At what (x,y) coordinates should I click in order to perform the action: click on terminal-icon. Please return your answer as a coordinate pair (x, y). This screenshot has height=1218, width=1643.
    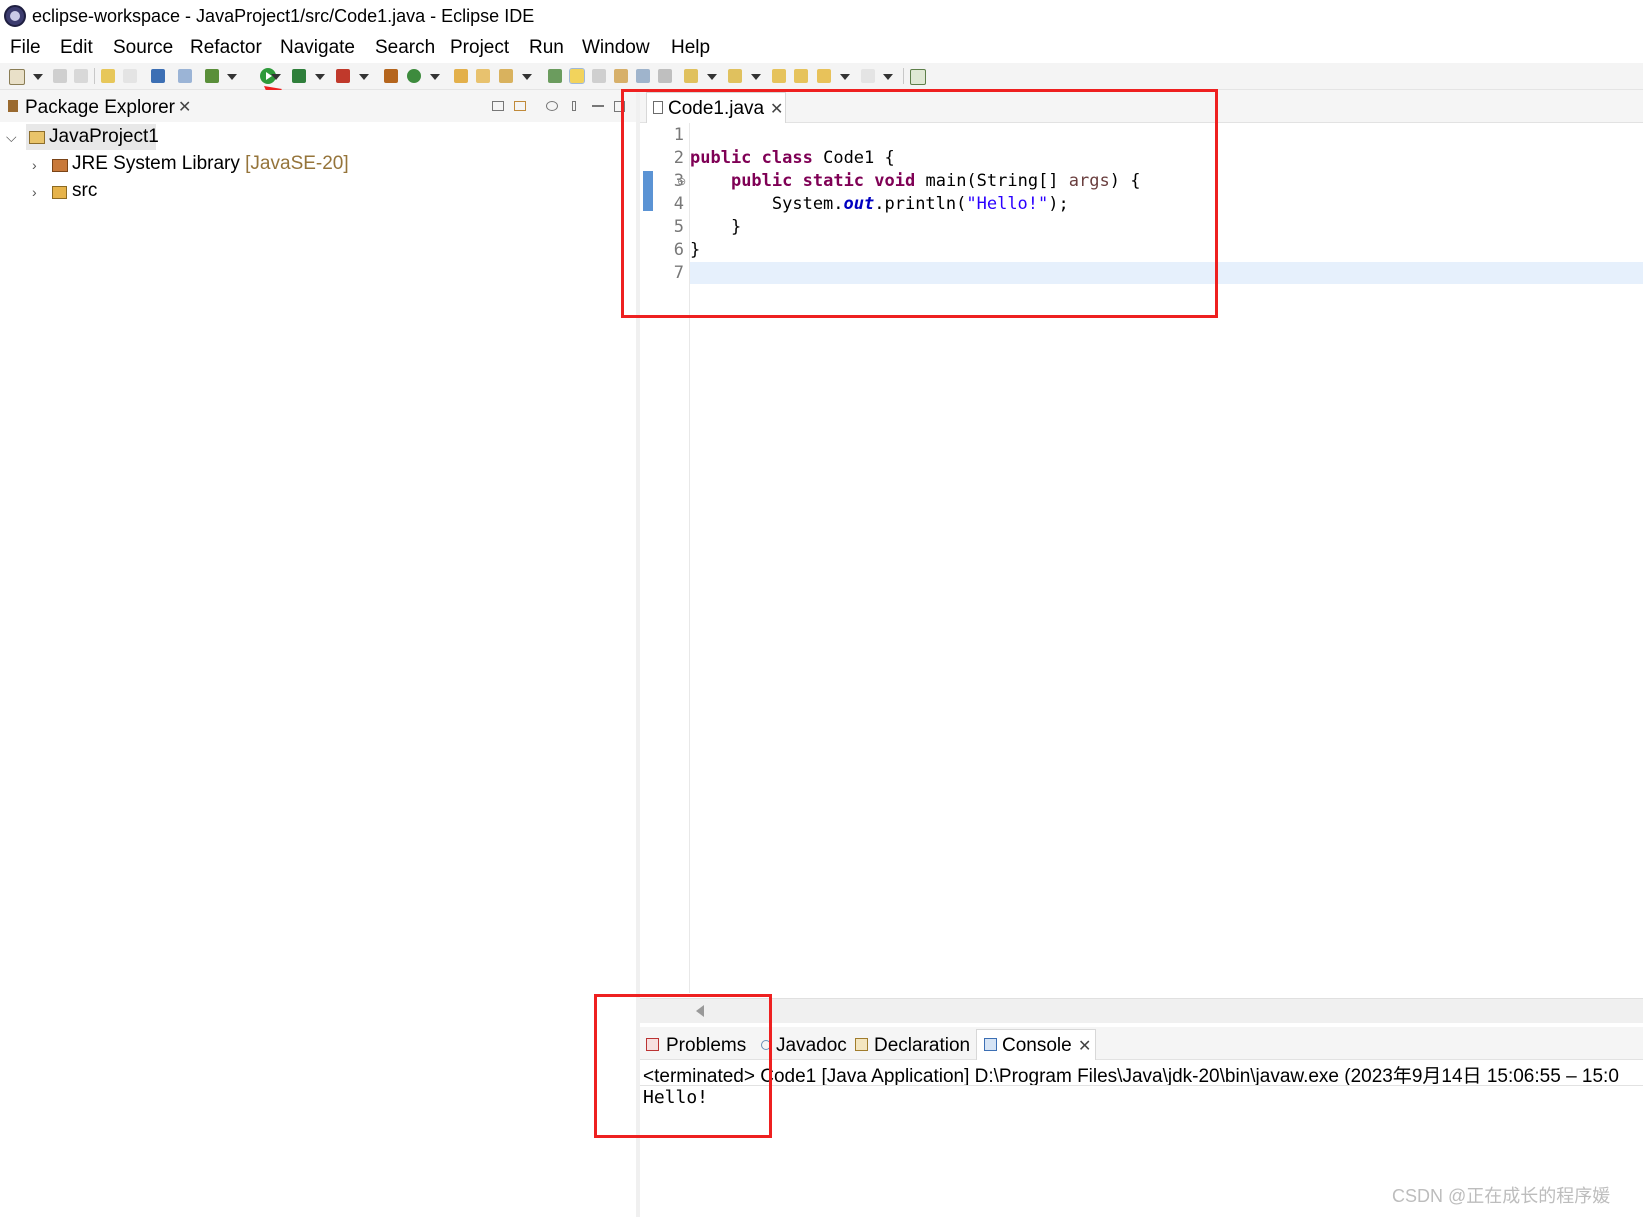
    Looking at the image, I should click on (158, 76).